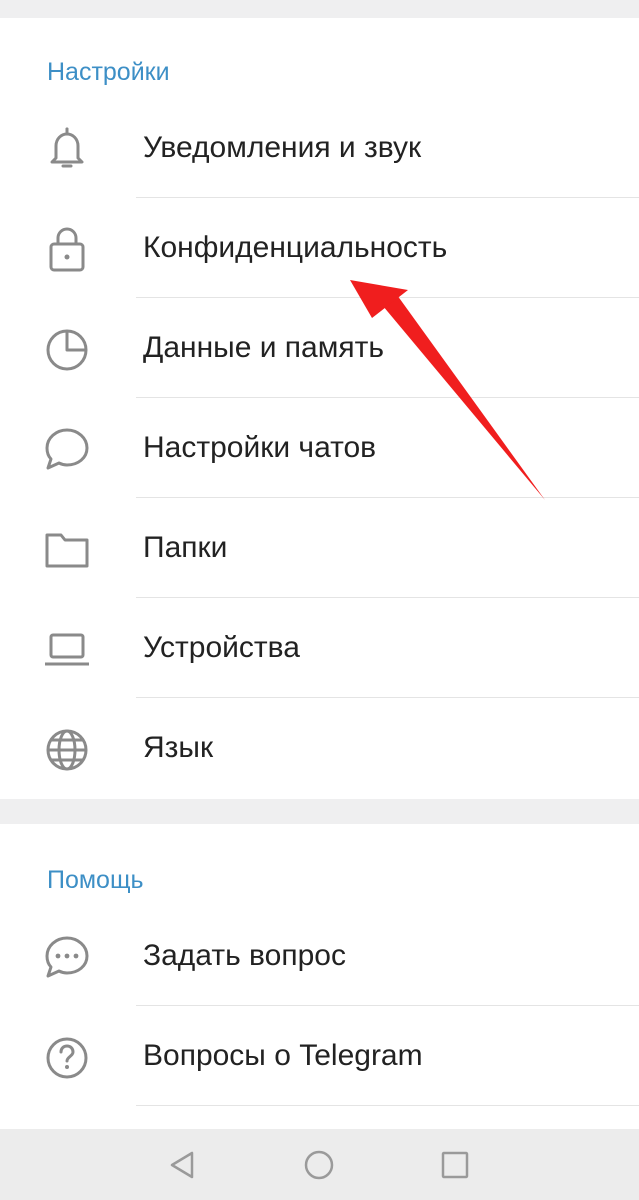  Describe the element at coordinates (260, 447) in the screenshot. I see `menu-item-label: Настройки чатов` at that location.